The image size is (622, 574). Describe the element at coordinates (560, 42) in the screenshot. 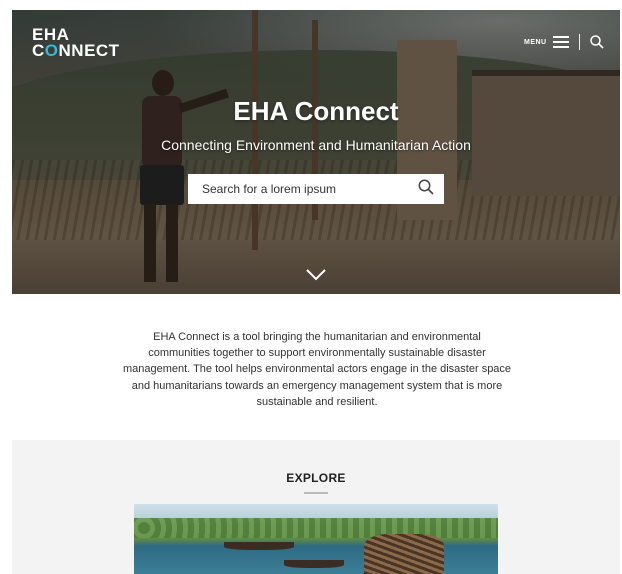

I see `hamburger-icon` at that location.